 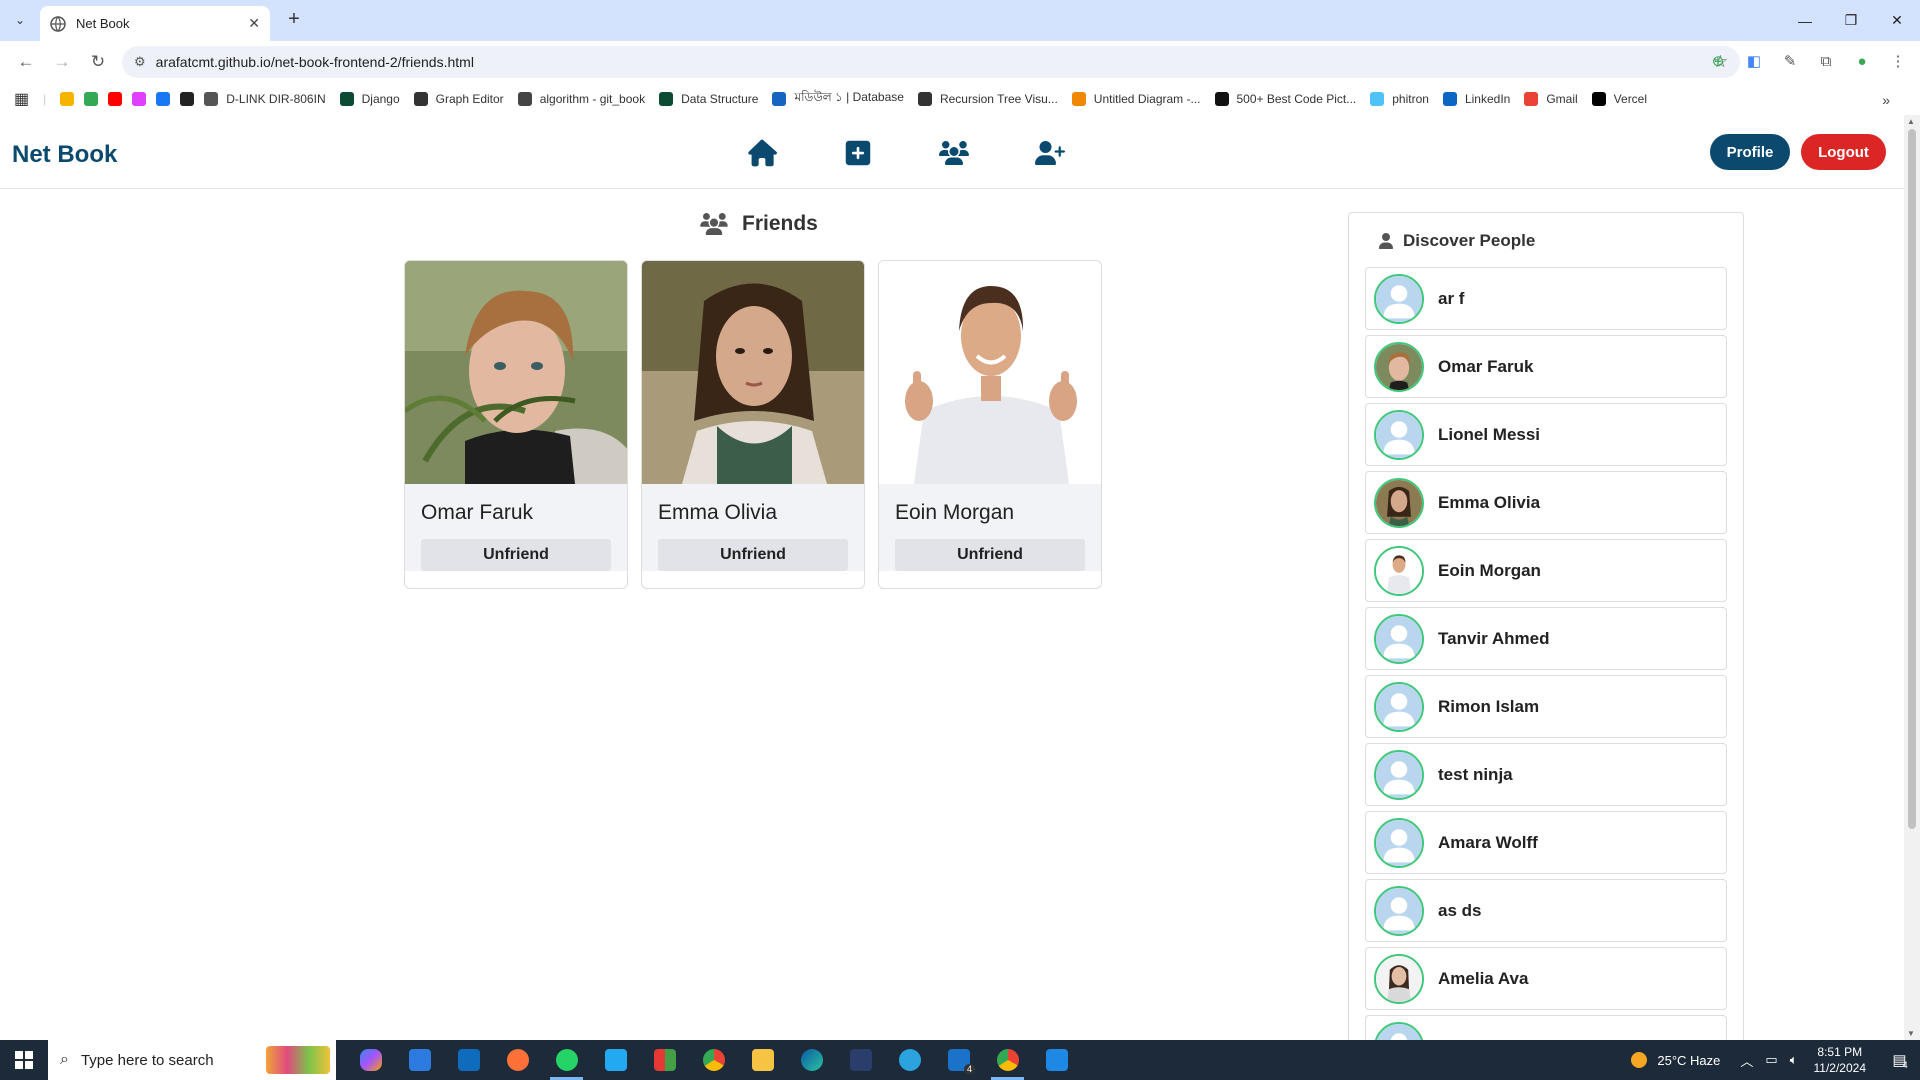 I want to click on bookmark-item: algorithm - git_book, so click(x=581, y=99).